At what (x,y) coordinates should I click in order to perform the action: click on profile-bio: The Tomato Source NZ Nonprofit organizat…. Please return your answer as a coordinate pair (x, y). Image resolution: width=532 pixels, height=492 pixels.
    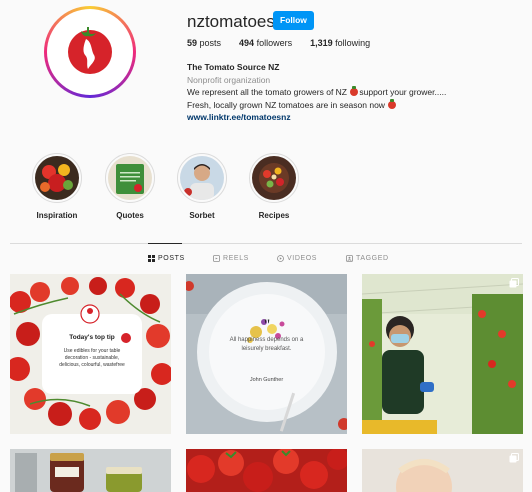
    Looking at the image, I should click on (352, 92).